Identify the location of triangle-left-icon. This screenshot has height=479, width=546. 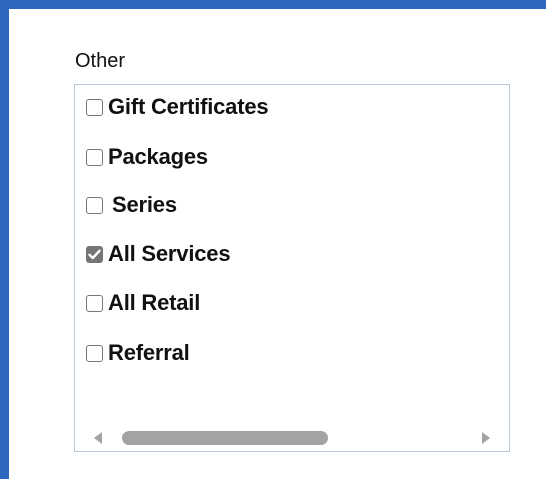
(98, 438).